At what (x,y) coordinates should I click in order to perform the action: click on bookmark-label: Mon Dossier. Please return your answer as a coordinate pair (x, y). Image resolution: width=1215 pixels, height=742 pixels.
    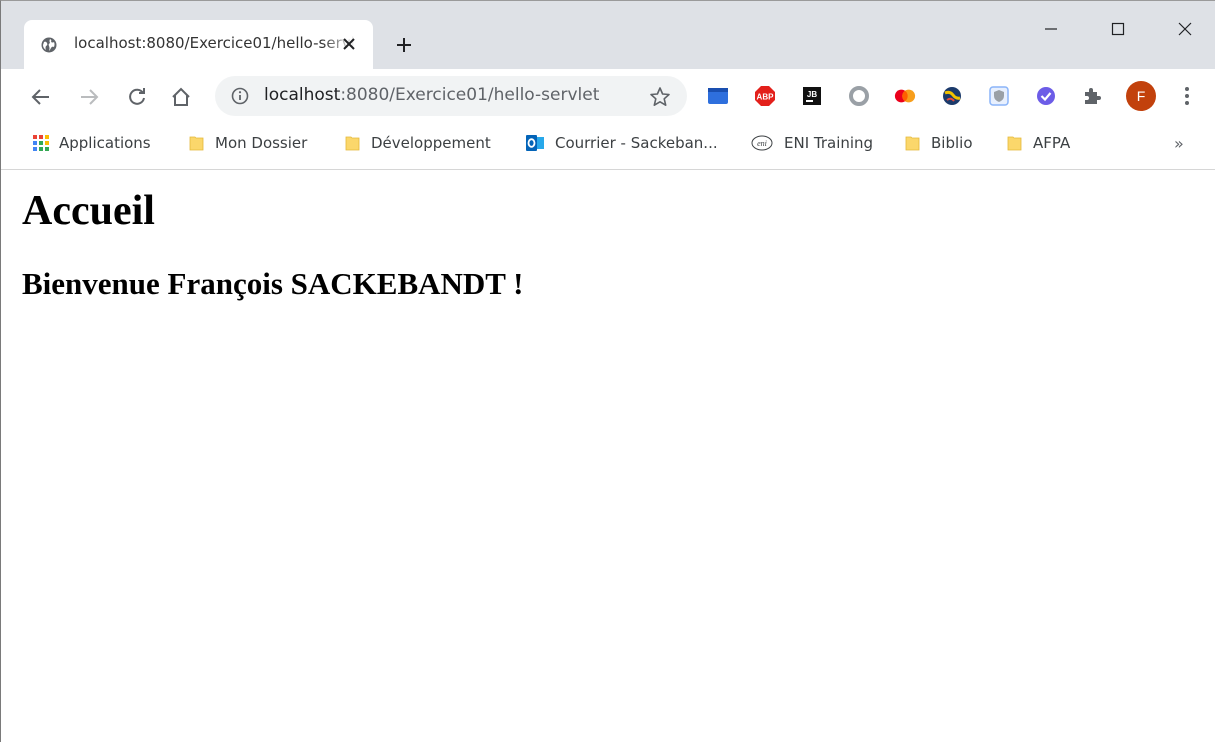
    Looking at the image, I should click on (261, 143).